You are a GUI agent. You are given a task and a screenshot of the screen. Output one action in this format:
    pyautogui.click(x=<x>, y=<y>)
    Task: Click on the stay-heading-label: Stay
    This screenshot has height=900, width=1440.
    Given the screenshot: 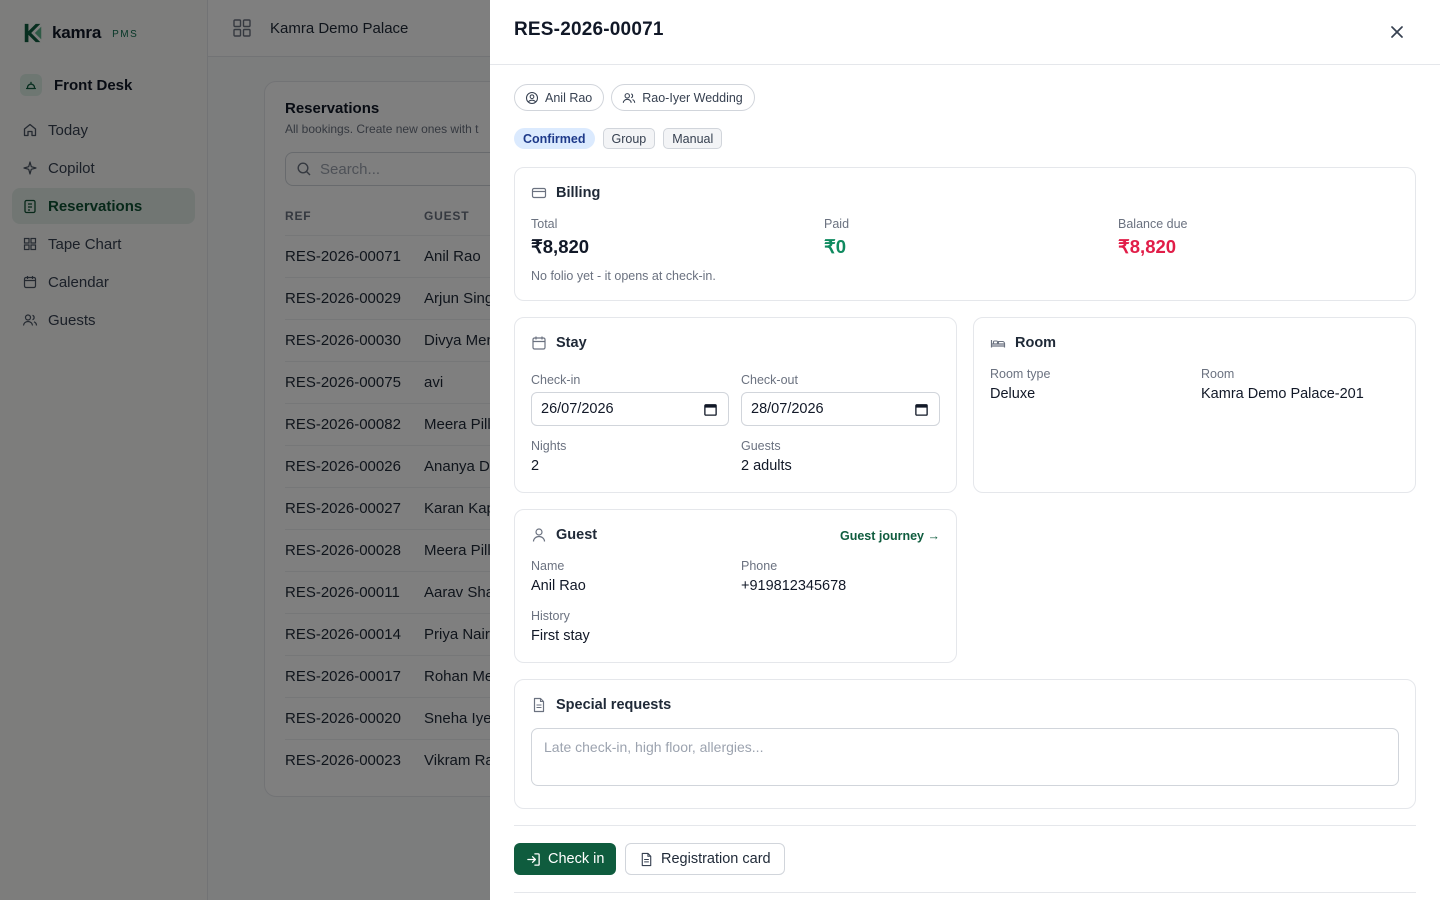 What is the action you would take?
    pyautogui.click(x=571, y=343)
    